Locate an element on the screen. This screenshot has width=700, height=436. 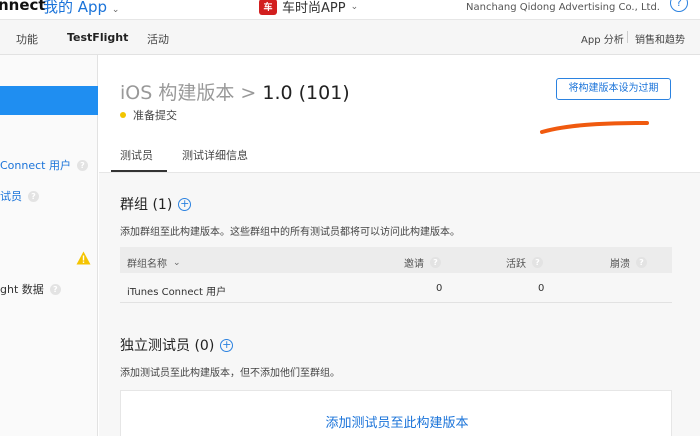
active-tab-indicator is located at coordinates (139, 171).